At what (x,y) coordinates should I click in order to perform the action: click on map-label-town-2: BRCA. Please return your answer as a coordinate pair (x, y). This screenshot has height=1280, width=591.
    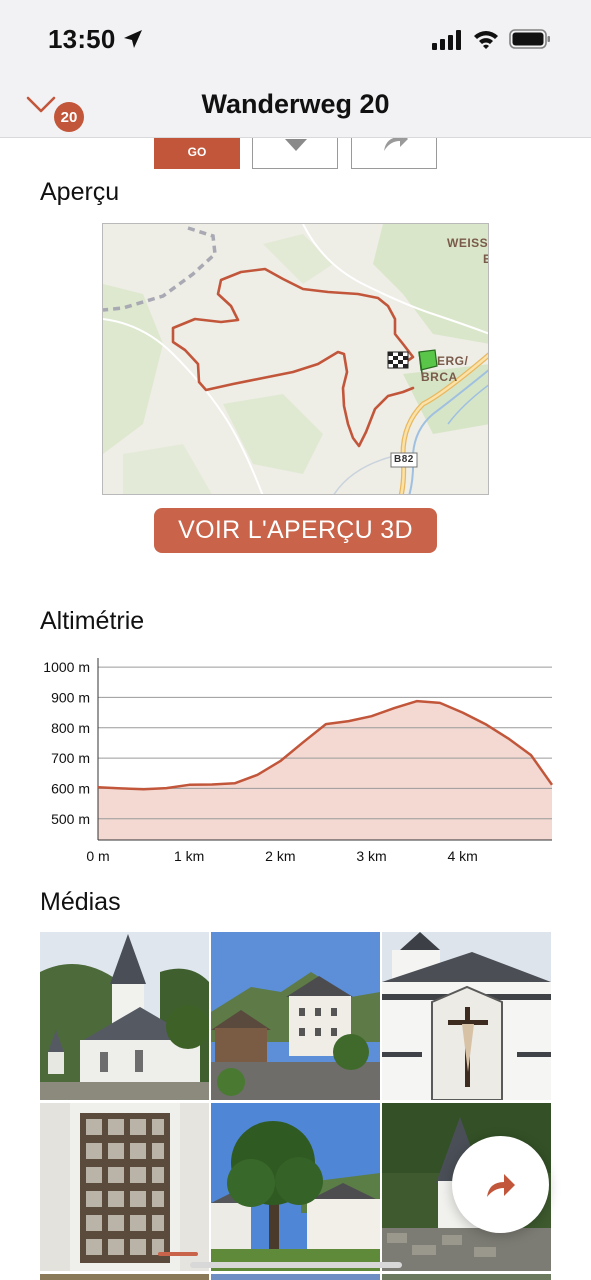
    Looking at the image, I should click on (439, 377).